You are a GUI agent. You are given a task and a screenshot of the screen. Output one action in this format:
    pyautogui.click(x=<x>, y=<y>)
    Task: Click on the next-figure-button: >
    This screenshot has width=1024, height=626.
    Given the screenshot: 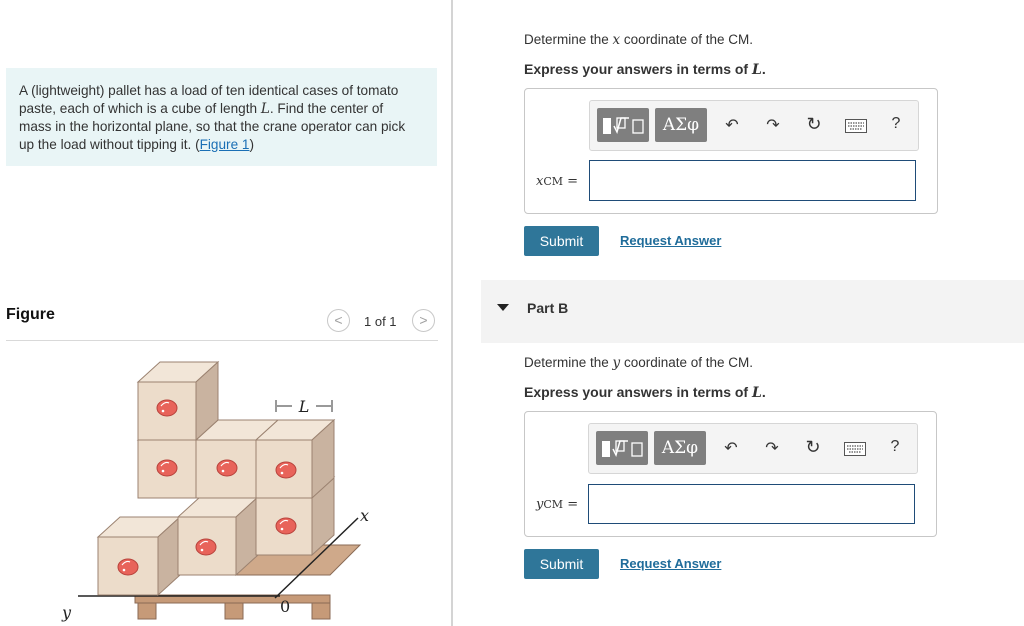 What is the action you would take?
    pyautogui.click(x=423, y=320)
    